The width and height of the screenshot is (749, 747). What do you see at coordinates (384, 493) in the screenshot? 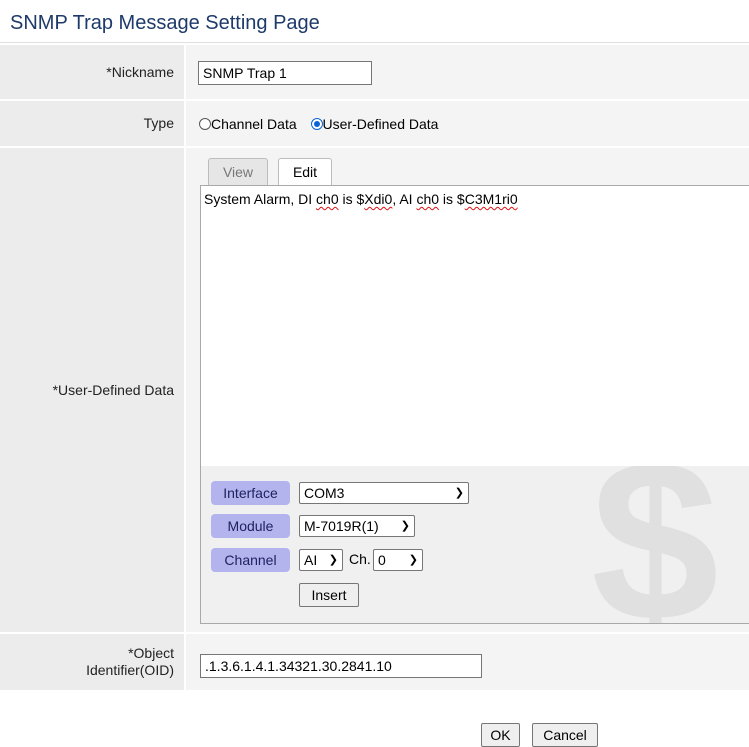
I see `interface-select: COM3 ❯` at bounding box center [384, 493].